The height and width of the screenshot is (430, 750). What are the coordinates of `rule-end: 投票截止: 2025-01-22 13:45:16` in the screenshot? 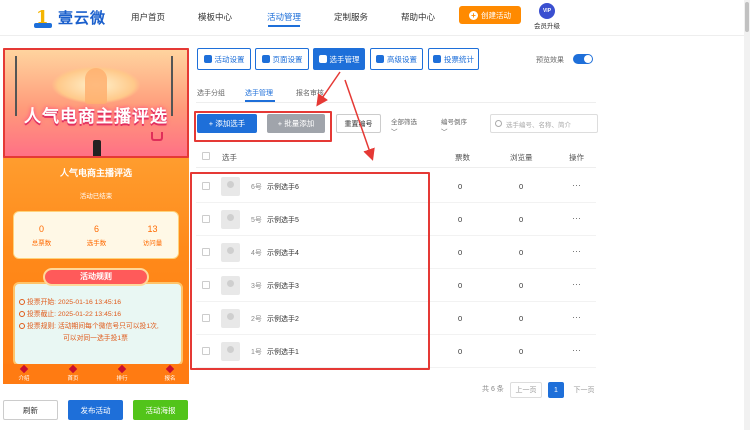 It's located at (70, 313).